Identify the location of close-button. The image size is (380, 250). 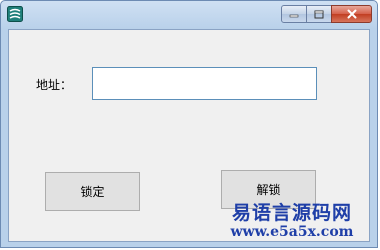
(351, 14).